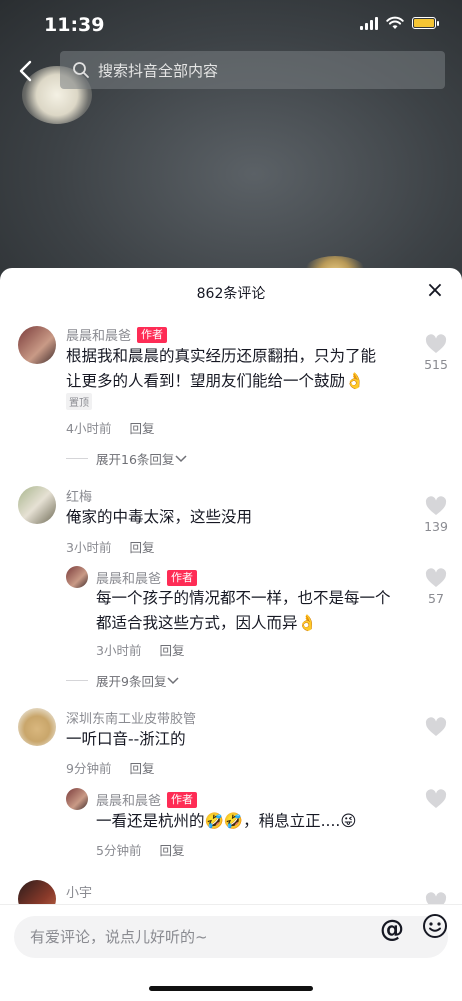 The height and width of the screenshot is (1001, 462). I want to click on expand-replies-button: 展开9条回复, so click(123, 680).